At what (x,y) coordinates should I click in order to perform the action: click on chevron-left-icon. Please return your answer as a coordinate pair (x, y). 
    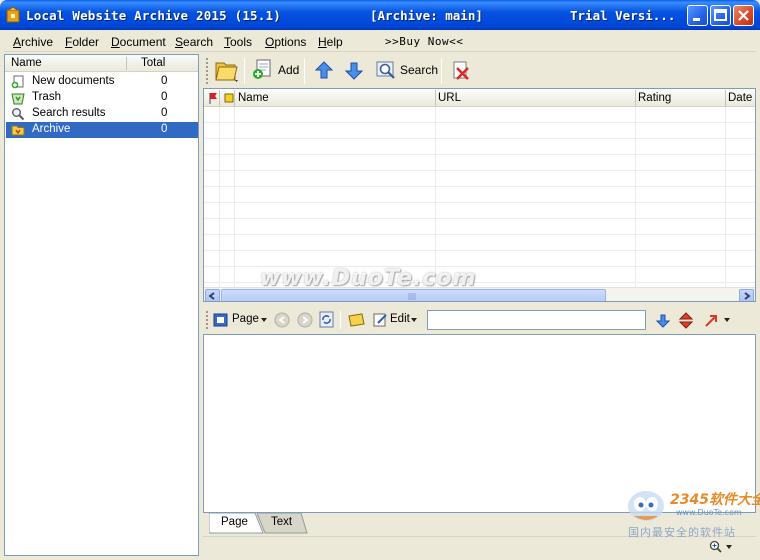
    Looking at the image, I should click on (211, 296).